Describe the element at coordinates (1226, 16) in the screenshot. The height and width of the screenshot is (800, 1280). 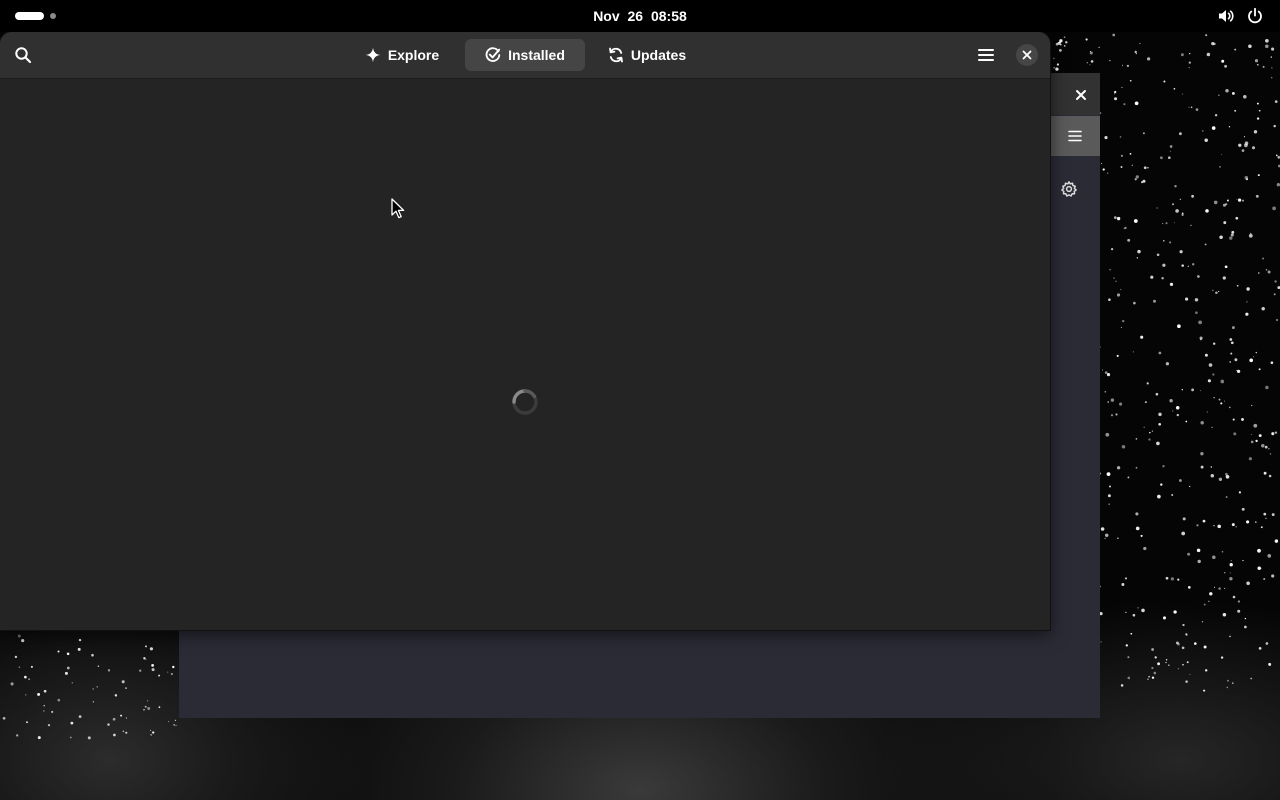
I see `volume-icon` at that location.